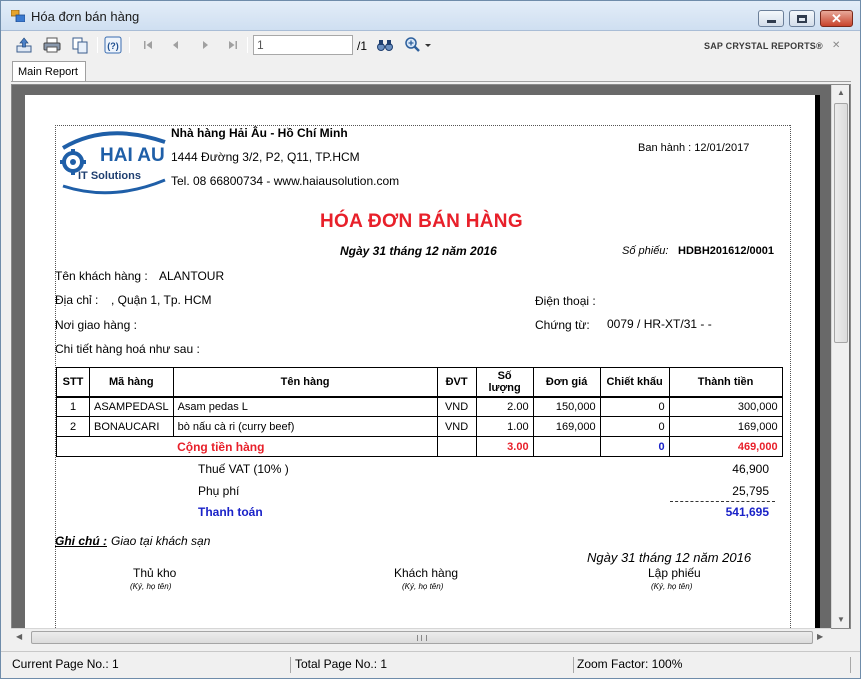  Describe the element at coordinates (750, 491) in the screenshot. I see `fee-value: 25,795` at that location.